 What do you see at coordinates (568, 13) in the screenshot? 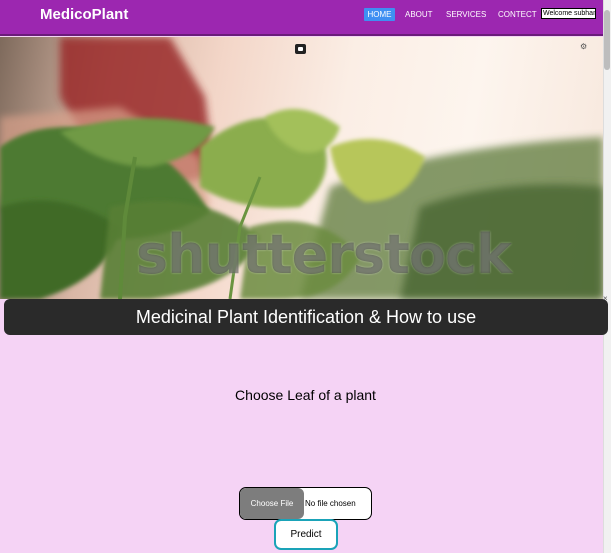
I see `welcome-user-button: Welcome subham` at bounding box center [568, 13].